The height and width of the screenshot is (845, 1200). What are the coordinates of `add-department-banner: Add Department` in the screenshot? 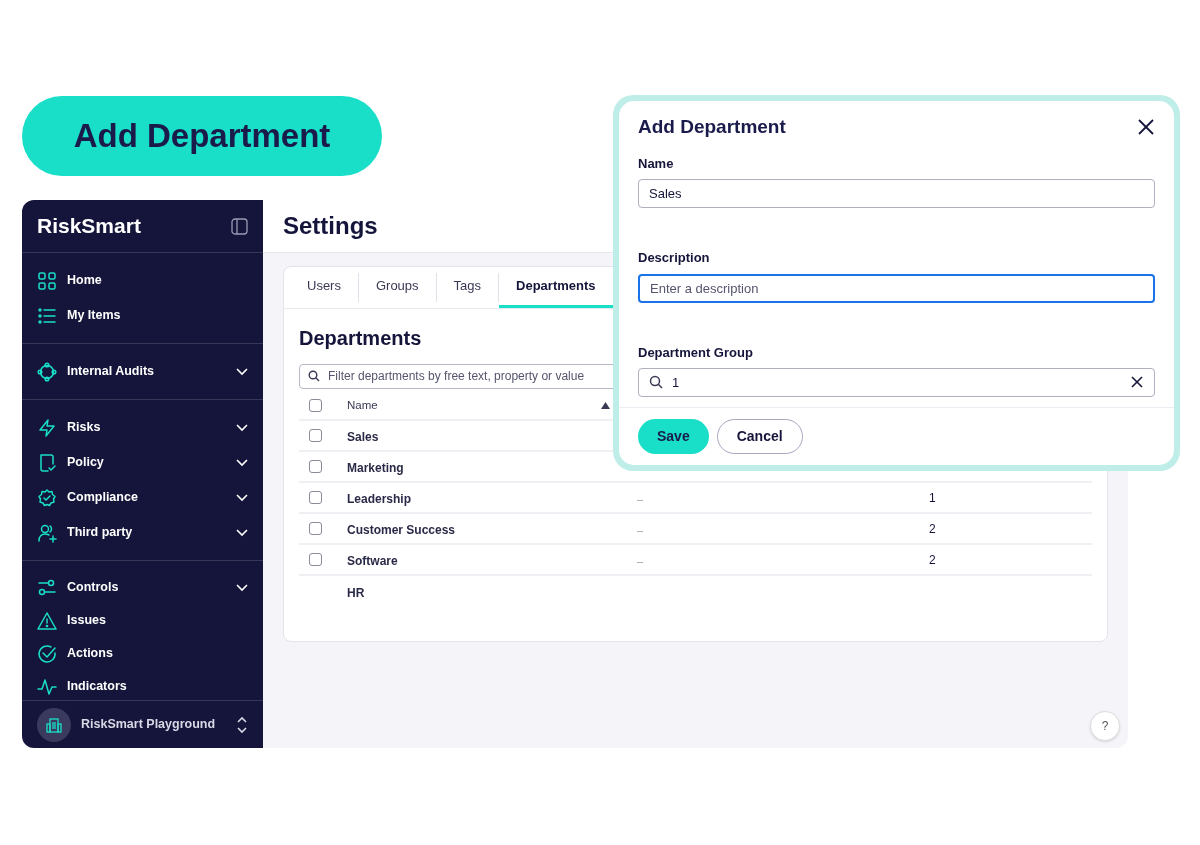 It's located at (202, 136).